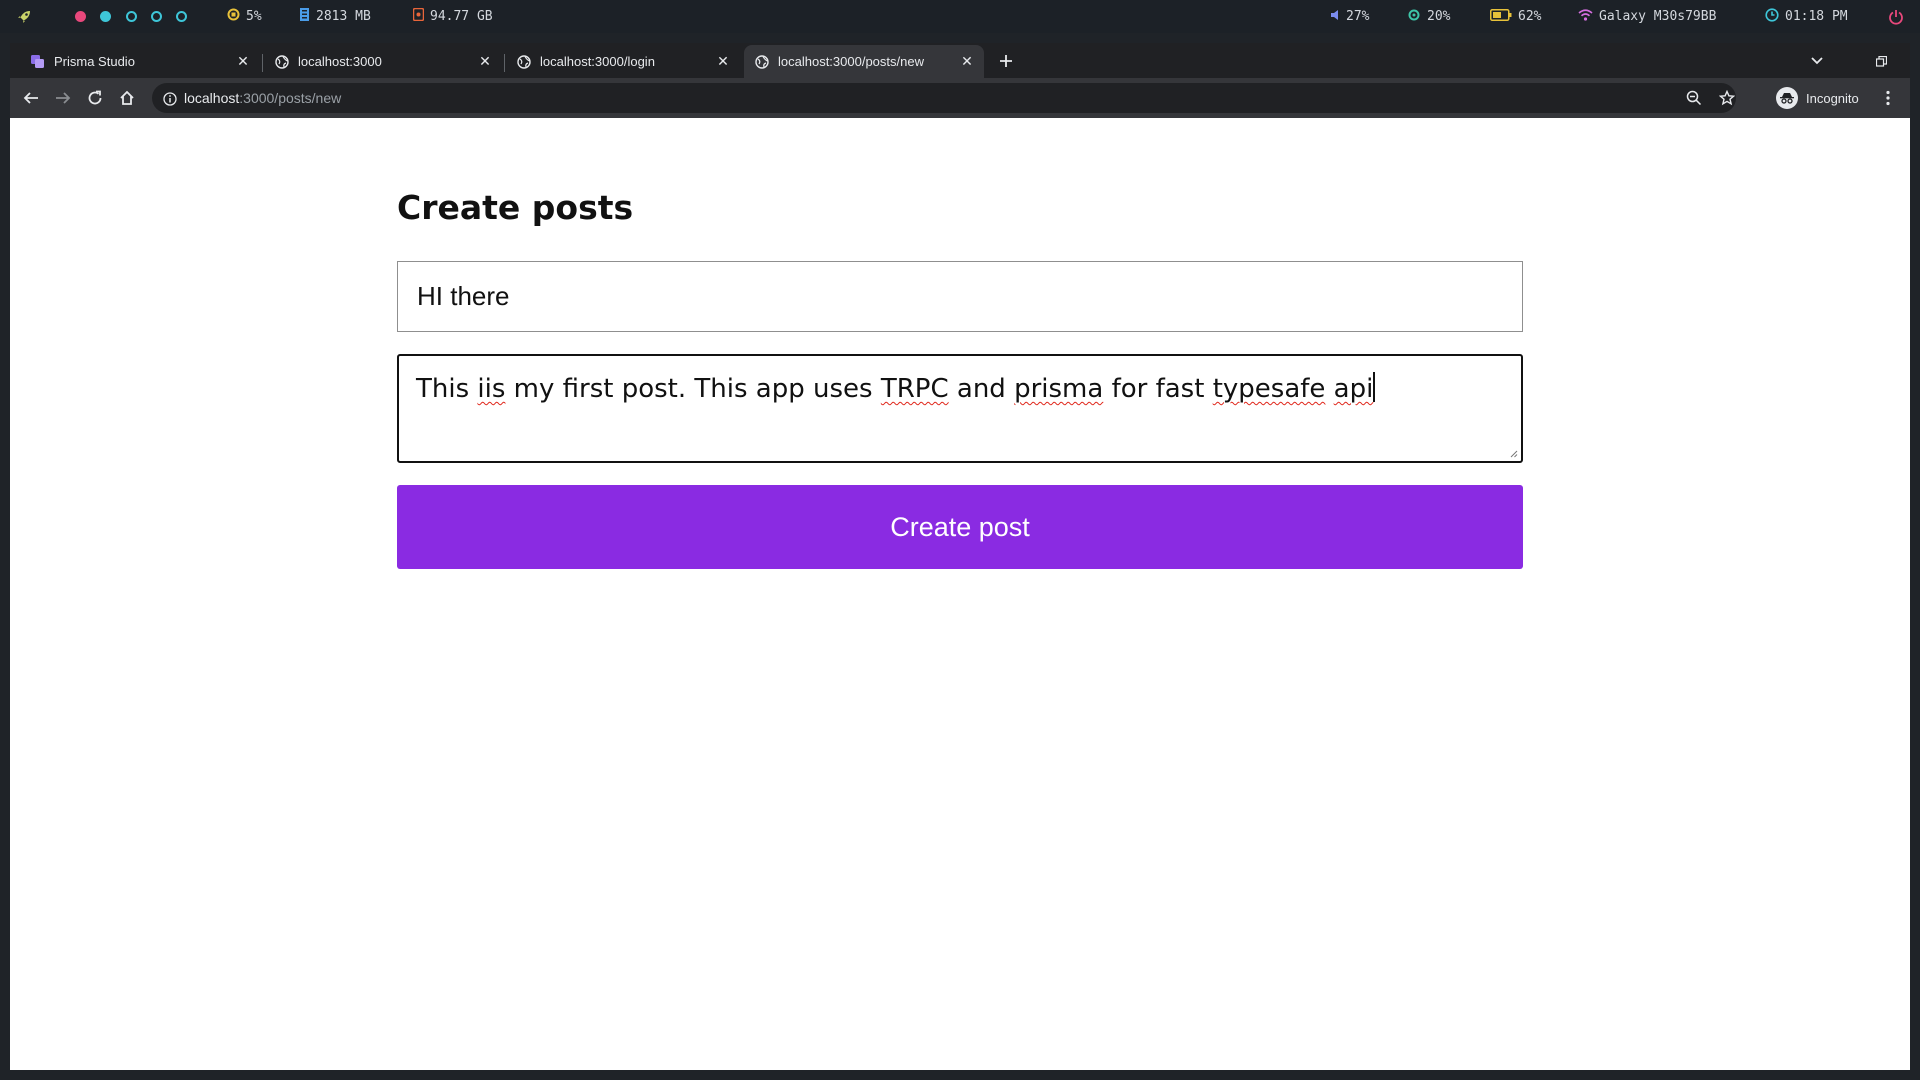  What do you see at coordinates (1694, 100) in the screenshot?
I see `zoom-icon` at bounding box center [1694, 100].